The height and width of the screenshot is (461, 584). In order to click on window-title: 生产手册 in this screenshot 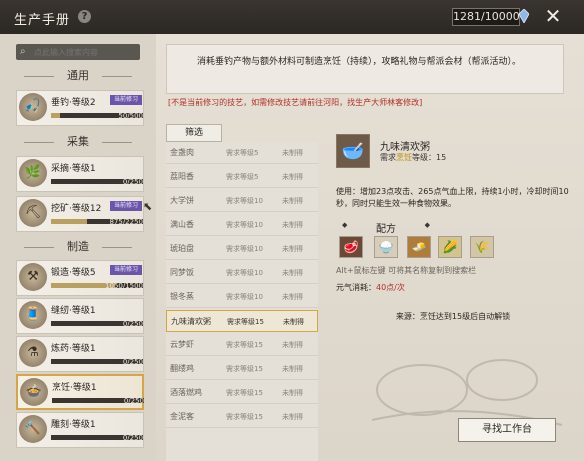, I will do `click(42, 20)`.